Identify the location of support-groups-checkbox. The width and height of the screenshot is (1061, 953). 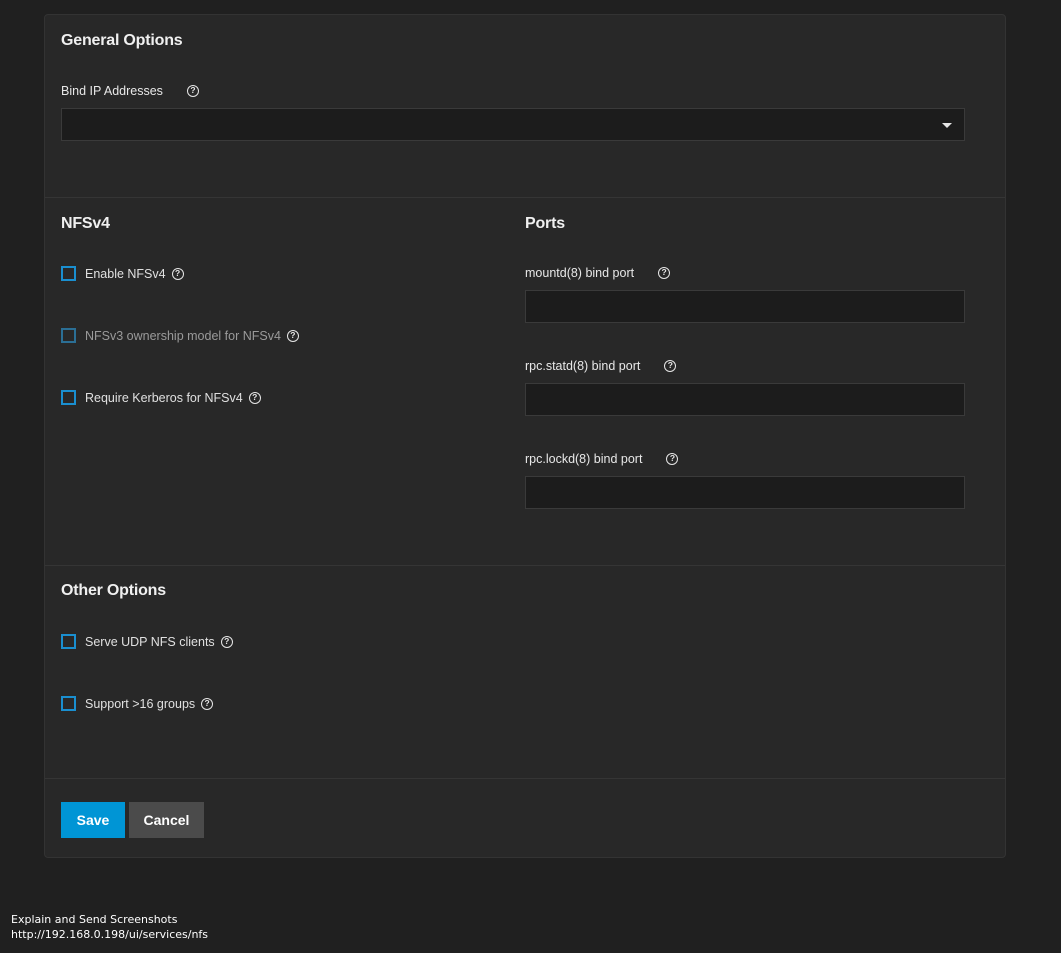
(68, 703).